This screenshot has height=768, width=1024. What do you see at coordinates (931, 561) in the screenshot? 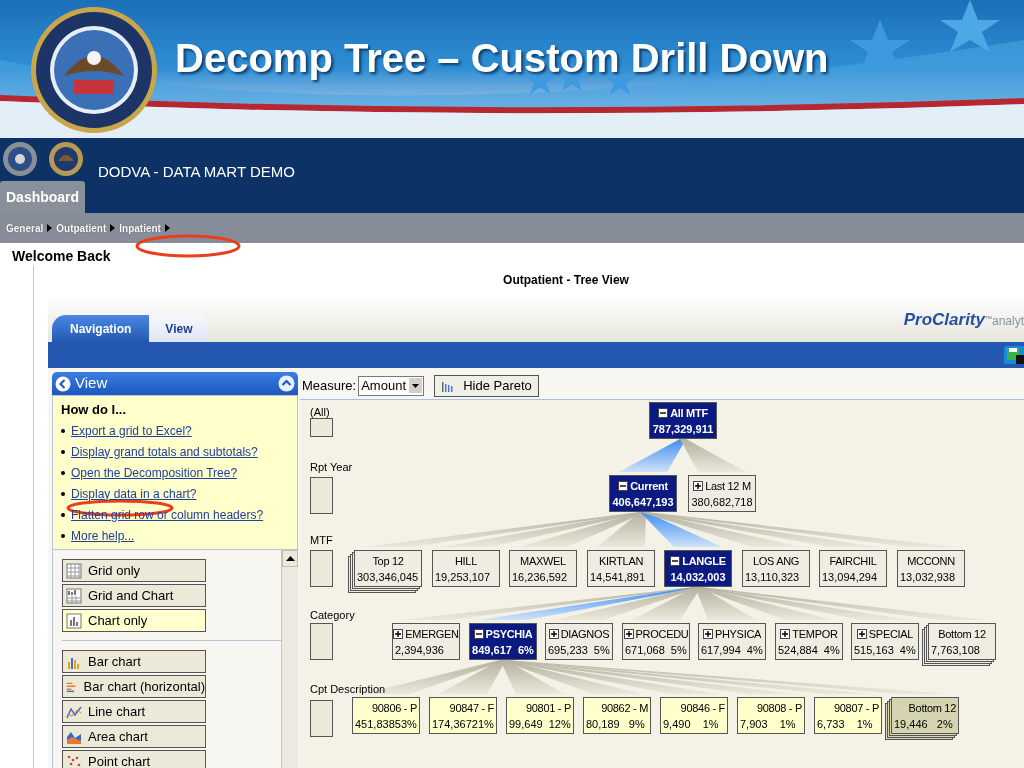
I see `node-label: MCCONN` at bounding box center [931, 561].